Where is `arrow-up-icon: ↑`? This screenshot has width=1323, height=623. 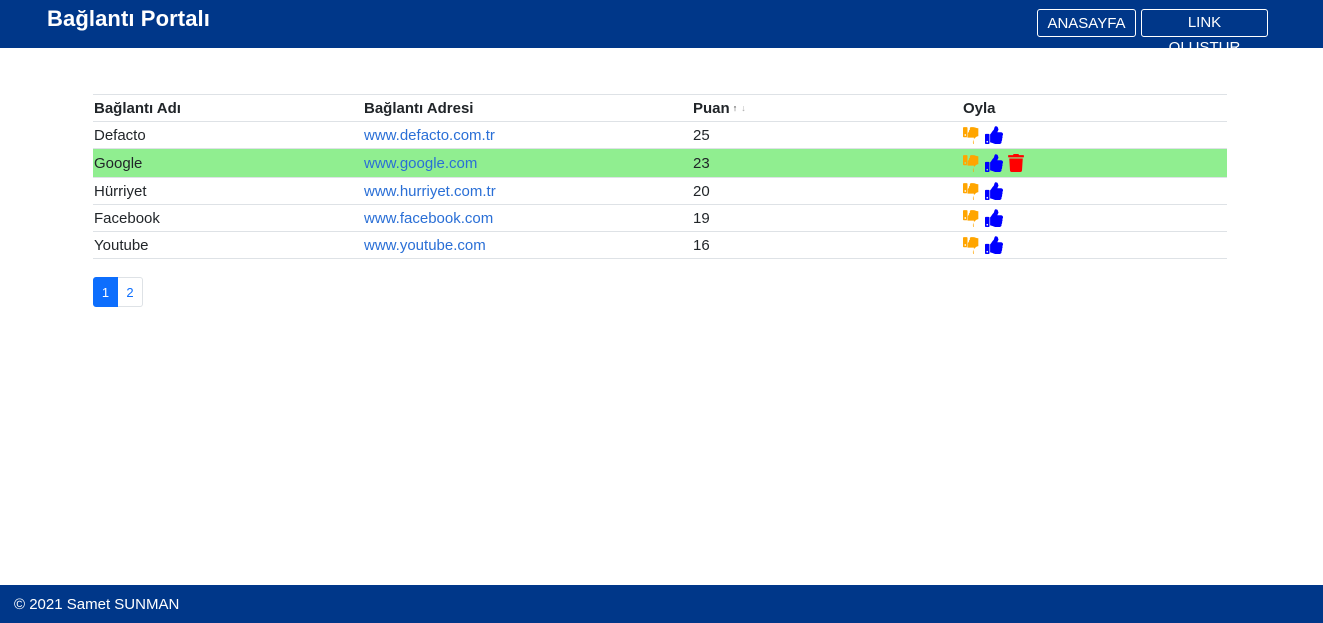
arrow-up-icon: ↑ is located at coordinates (735, 108).